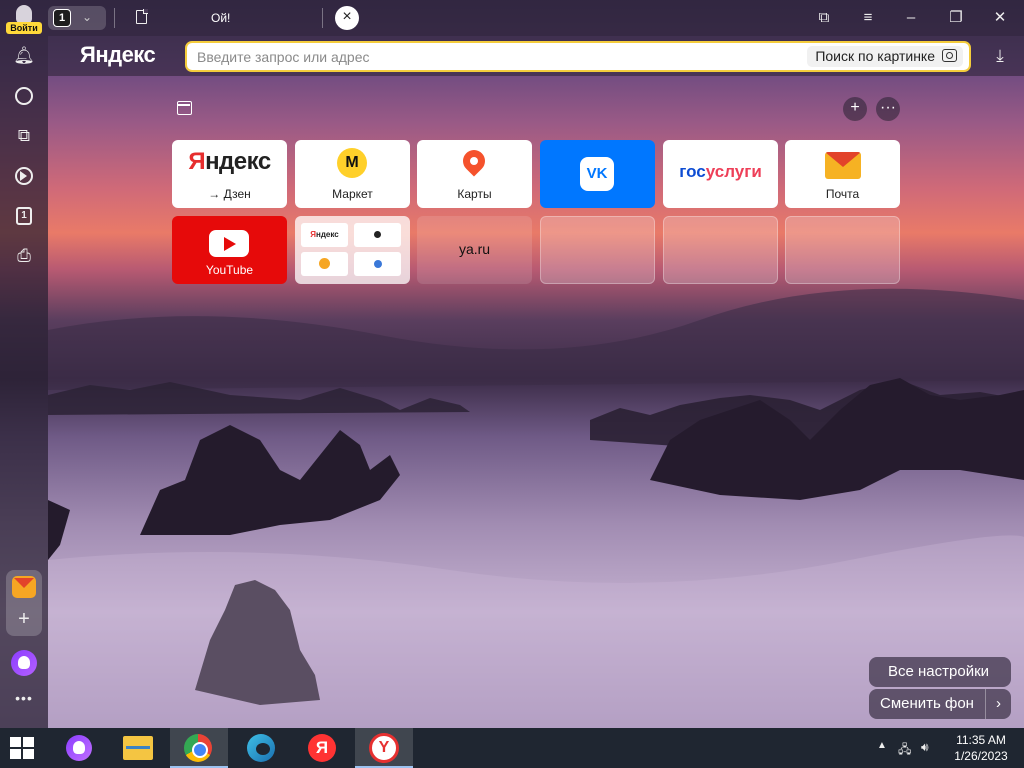  What do you see at coordinates (981, 748) in the screenshot?
I see `clock: 11:35 AM 1/26/2023` at bounding box center [981, 748].